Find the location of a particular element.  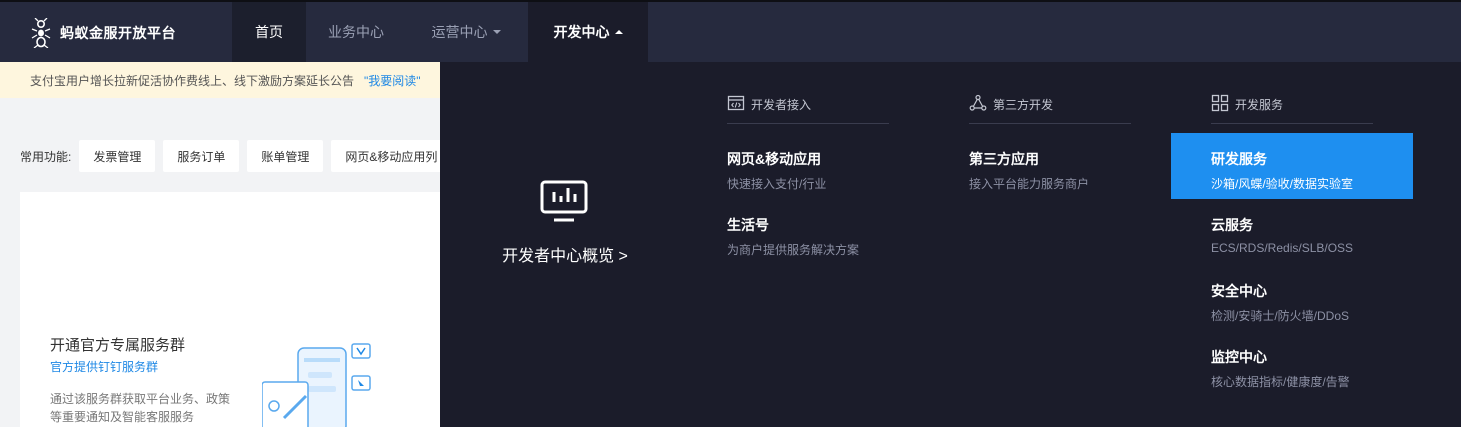

brand: 蚂蚁金服开放平台 is located at coordinates (103, 33).